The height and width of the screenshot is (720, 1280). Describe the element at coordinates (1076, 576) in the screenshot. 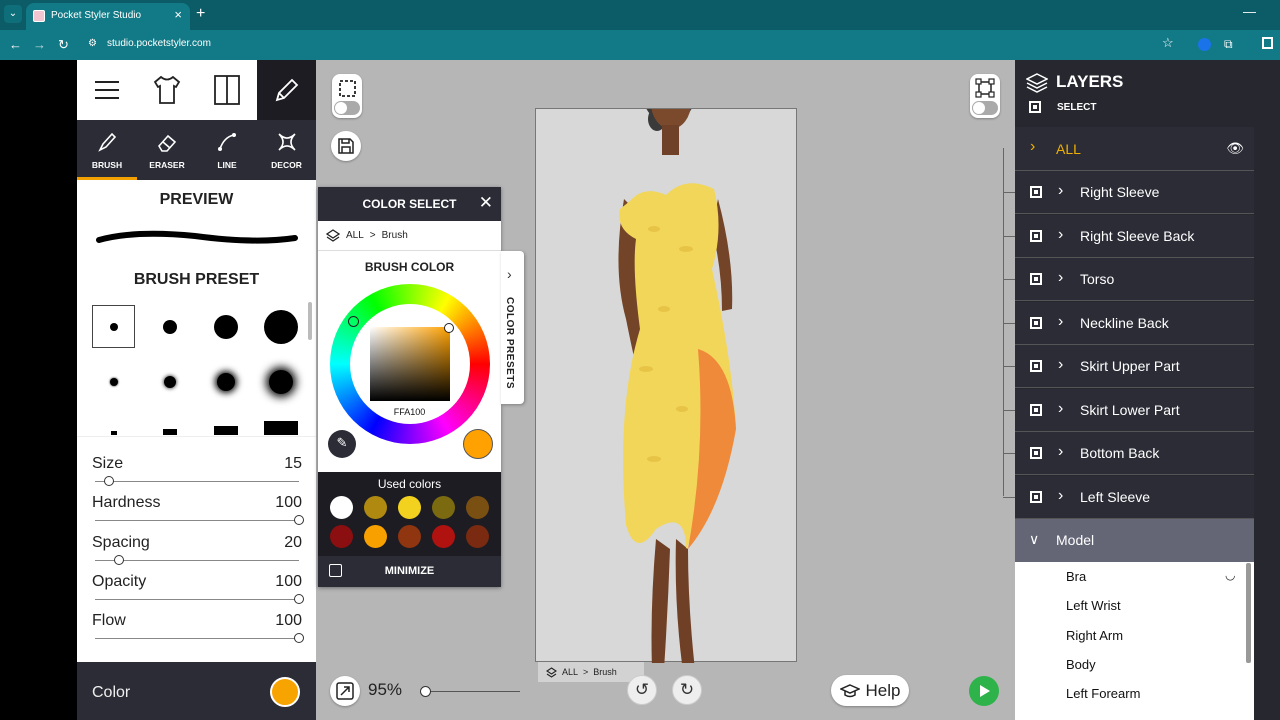

I see `model-layer-item: Bra` at that location.